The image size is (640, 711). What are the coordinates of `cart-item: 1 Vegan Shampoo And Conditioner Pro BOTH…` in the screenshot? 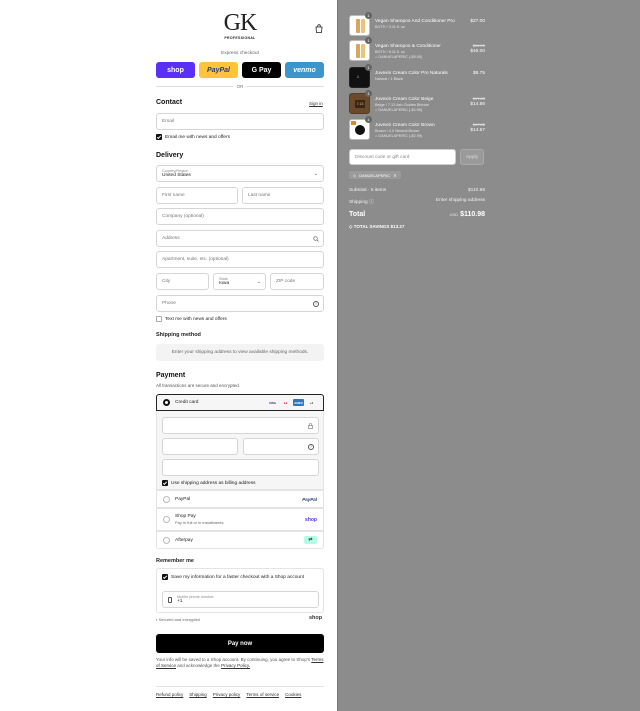 It's located at (417, 24).